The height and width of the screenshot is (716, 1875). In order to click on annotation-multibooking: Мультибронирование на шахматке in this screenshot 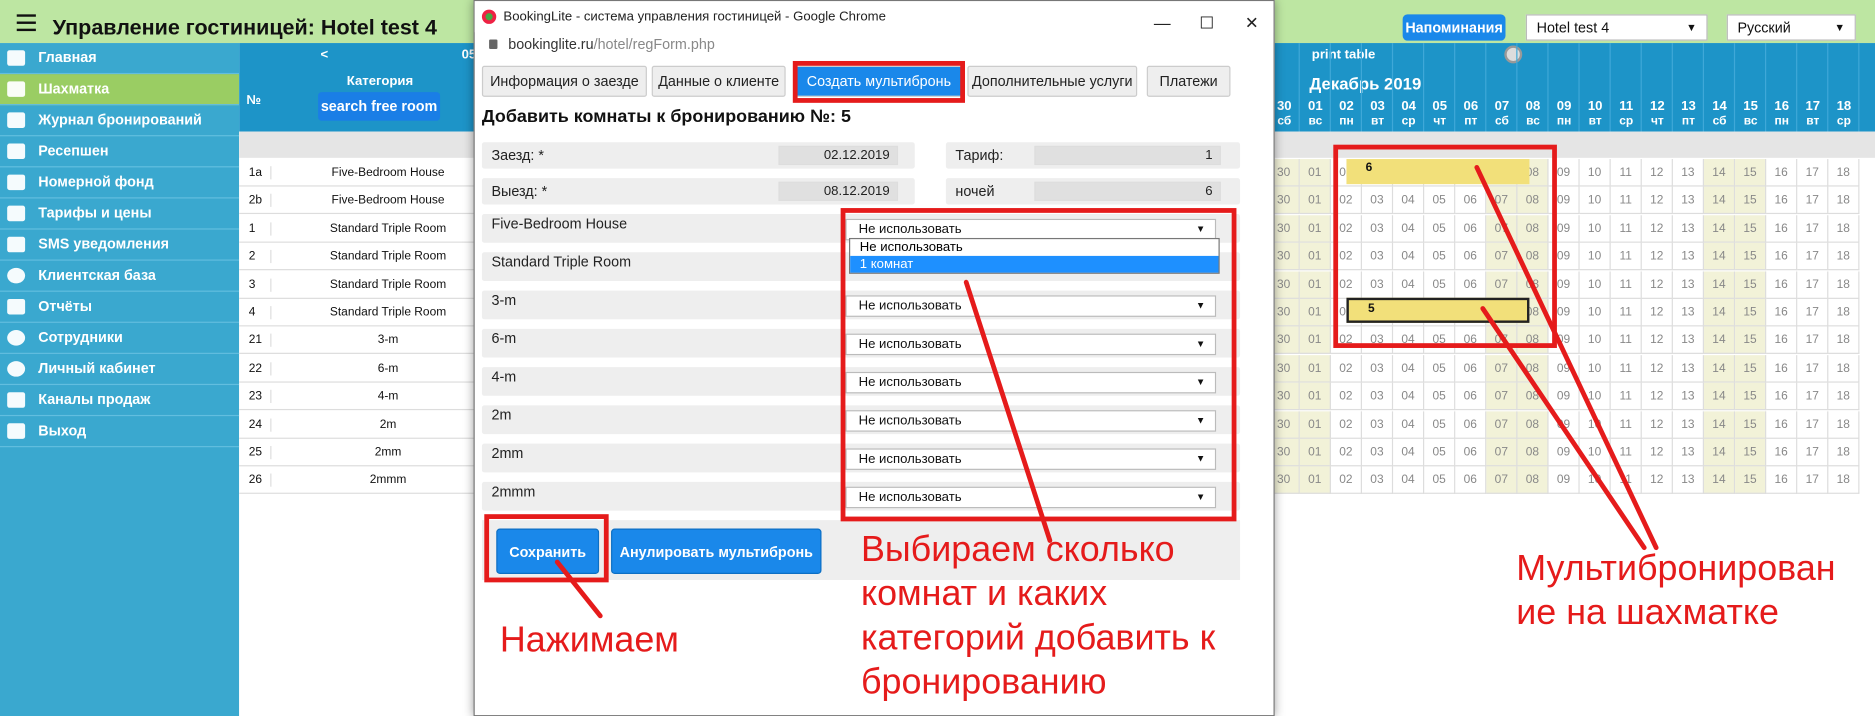, I will do `click(1676, 590)`.